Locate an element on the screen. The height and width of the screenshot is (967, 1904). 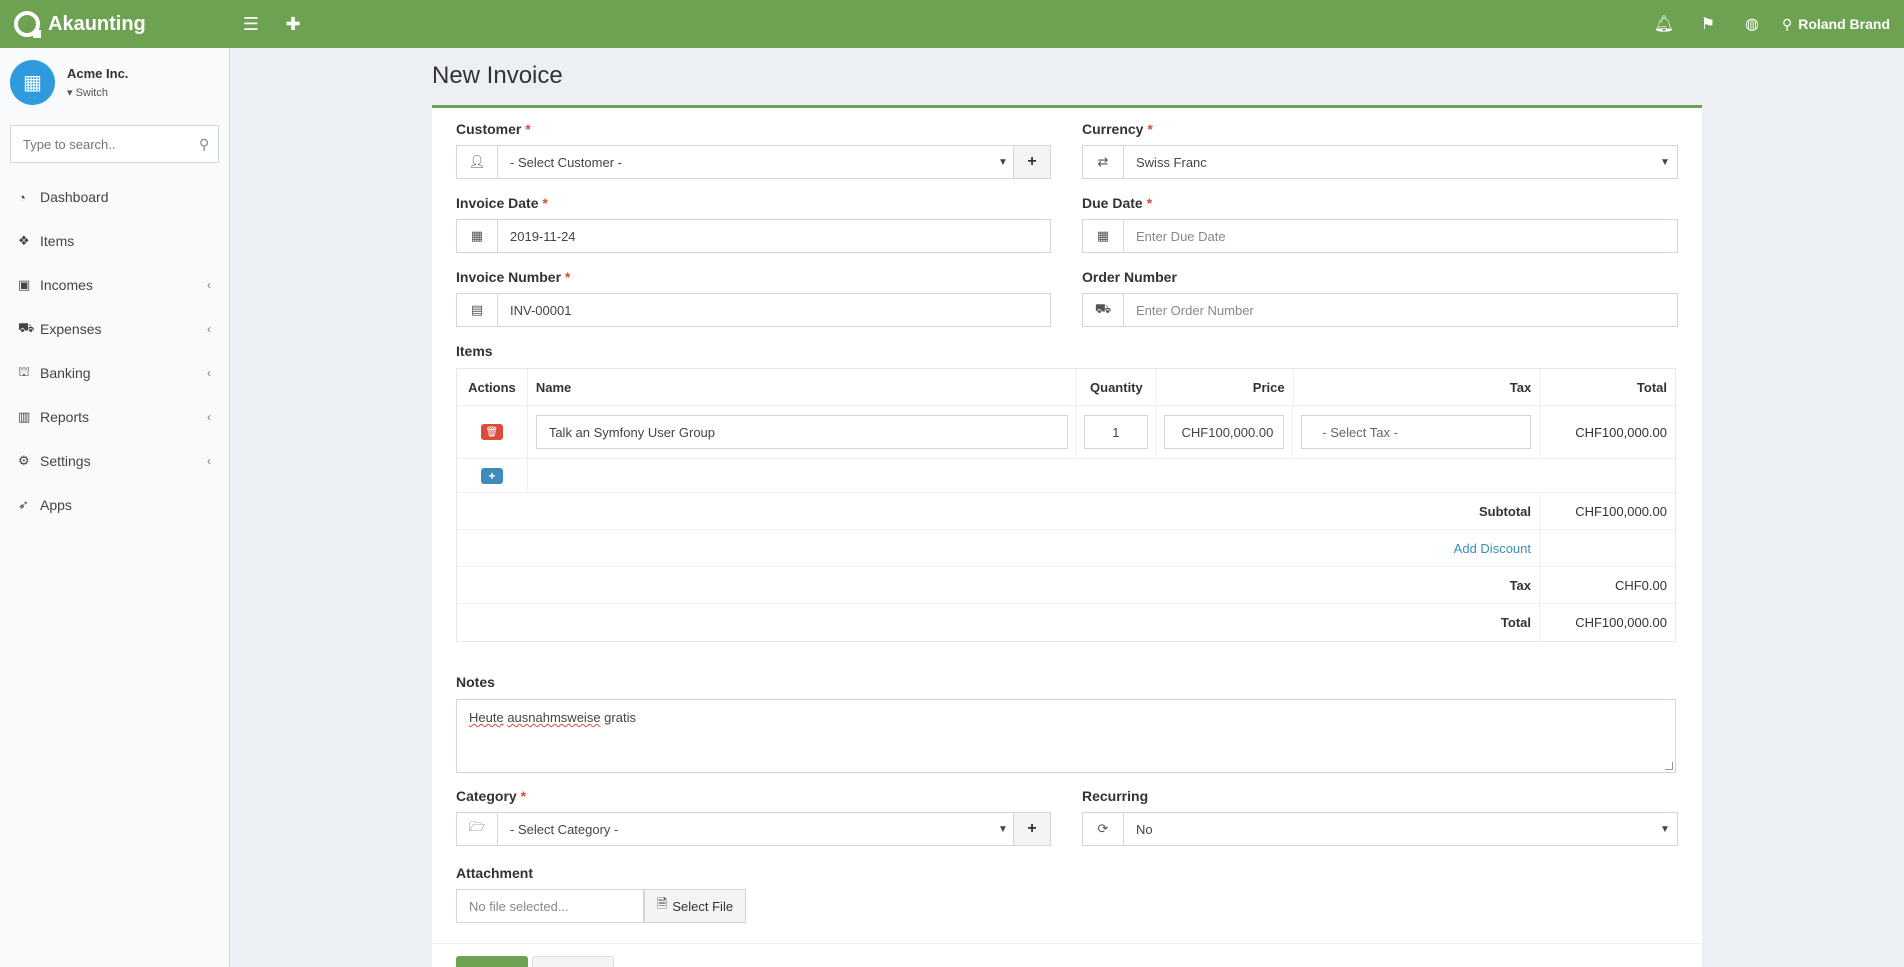
delete-item-button: 🗑︎ is located at coordinates (491, 432).